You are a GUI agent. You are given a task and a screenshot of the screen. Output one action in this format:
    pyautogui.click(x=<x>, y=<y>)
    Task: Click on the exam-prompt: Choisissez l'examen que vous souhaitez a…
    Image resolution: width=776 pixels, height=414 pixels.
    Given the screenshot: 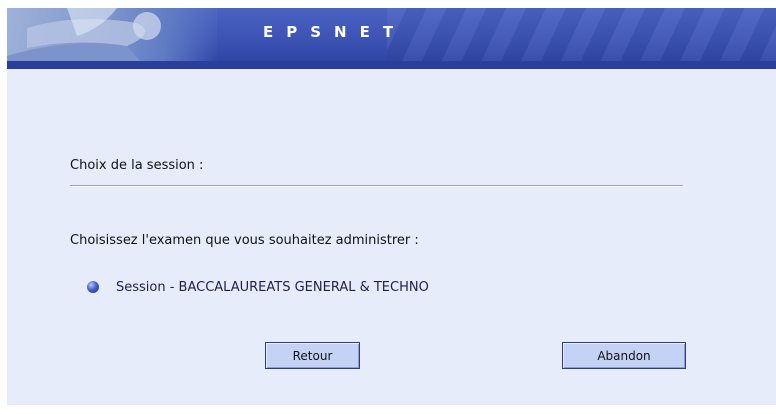 What is the action you would take?
    pyautogui.click(x=244, y=240)
    